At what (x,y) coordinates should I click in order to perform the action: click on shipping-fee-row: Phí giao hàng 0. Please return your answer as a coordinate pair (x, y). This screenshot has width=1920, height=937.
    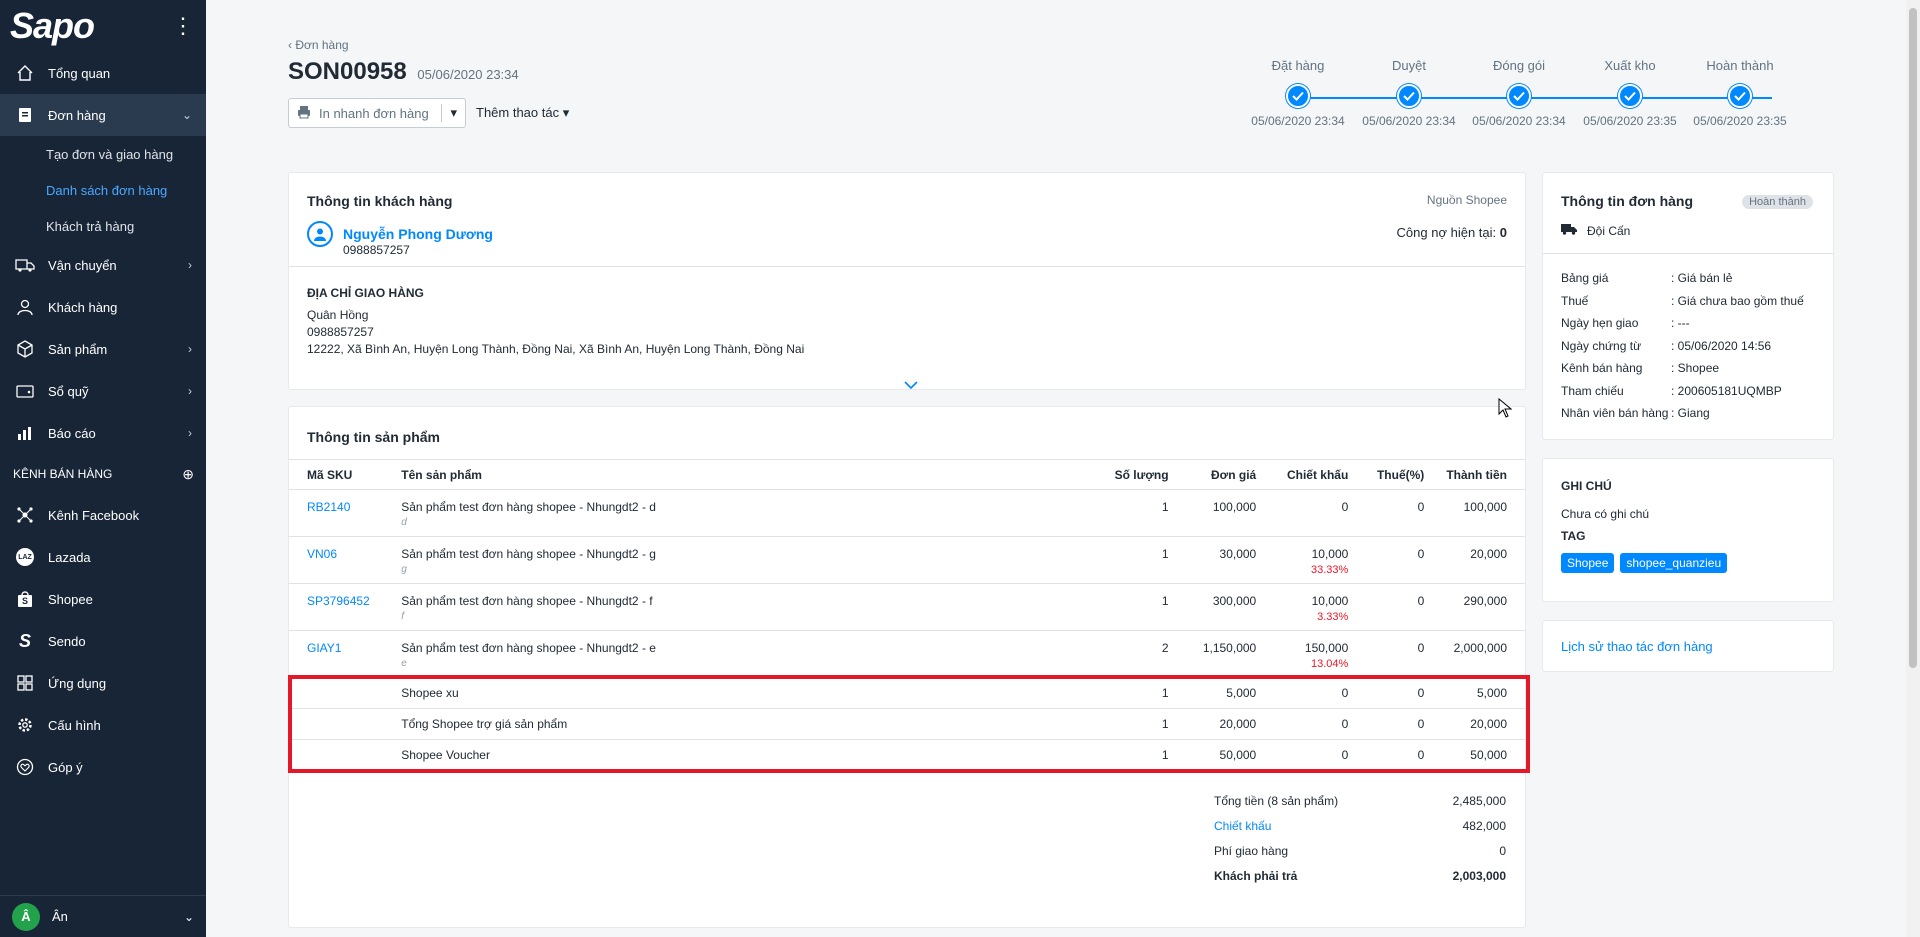
    Looking at the image, I should click on (1360, 850).